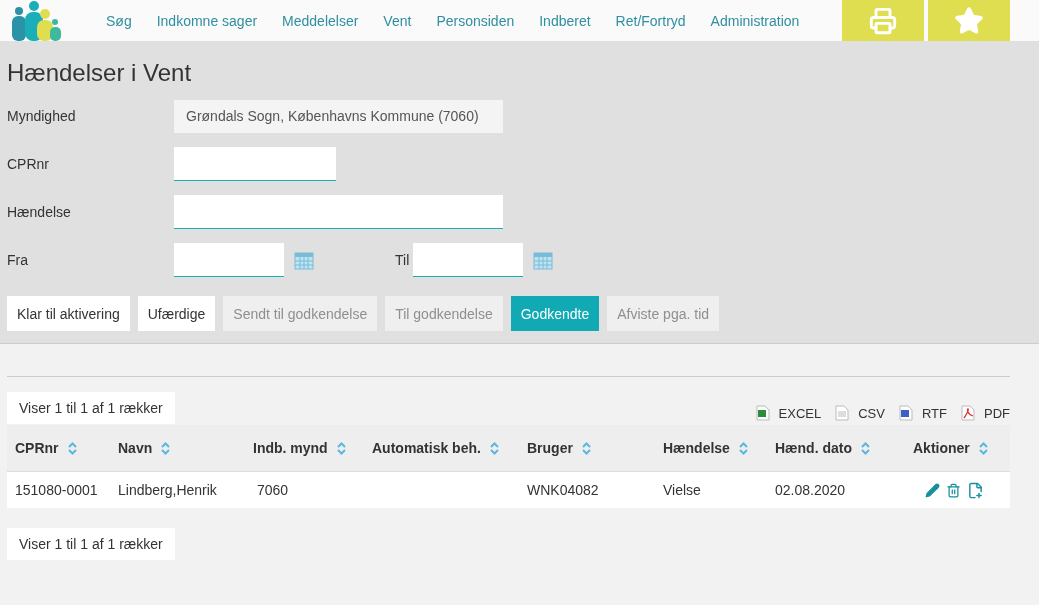 Image resolution: width=1039 pixels, height=605 pixels. Describe the element at coordinates (338, 212) in the screenshot. I see `event-input` at that location.